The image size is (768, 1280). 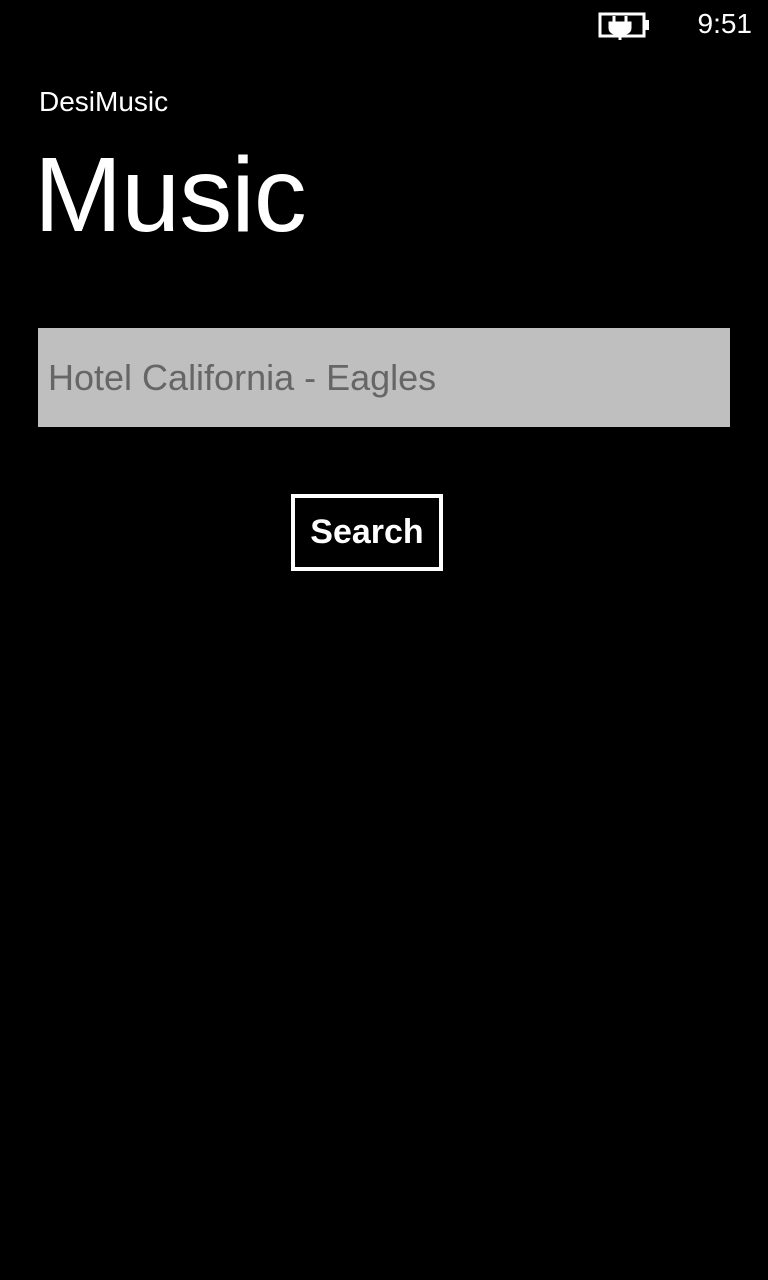 What do you see at coordinates (170, 195) in the screenshot?
I see `page-title: Music` at bounding box center [170, 195].